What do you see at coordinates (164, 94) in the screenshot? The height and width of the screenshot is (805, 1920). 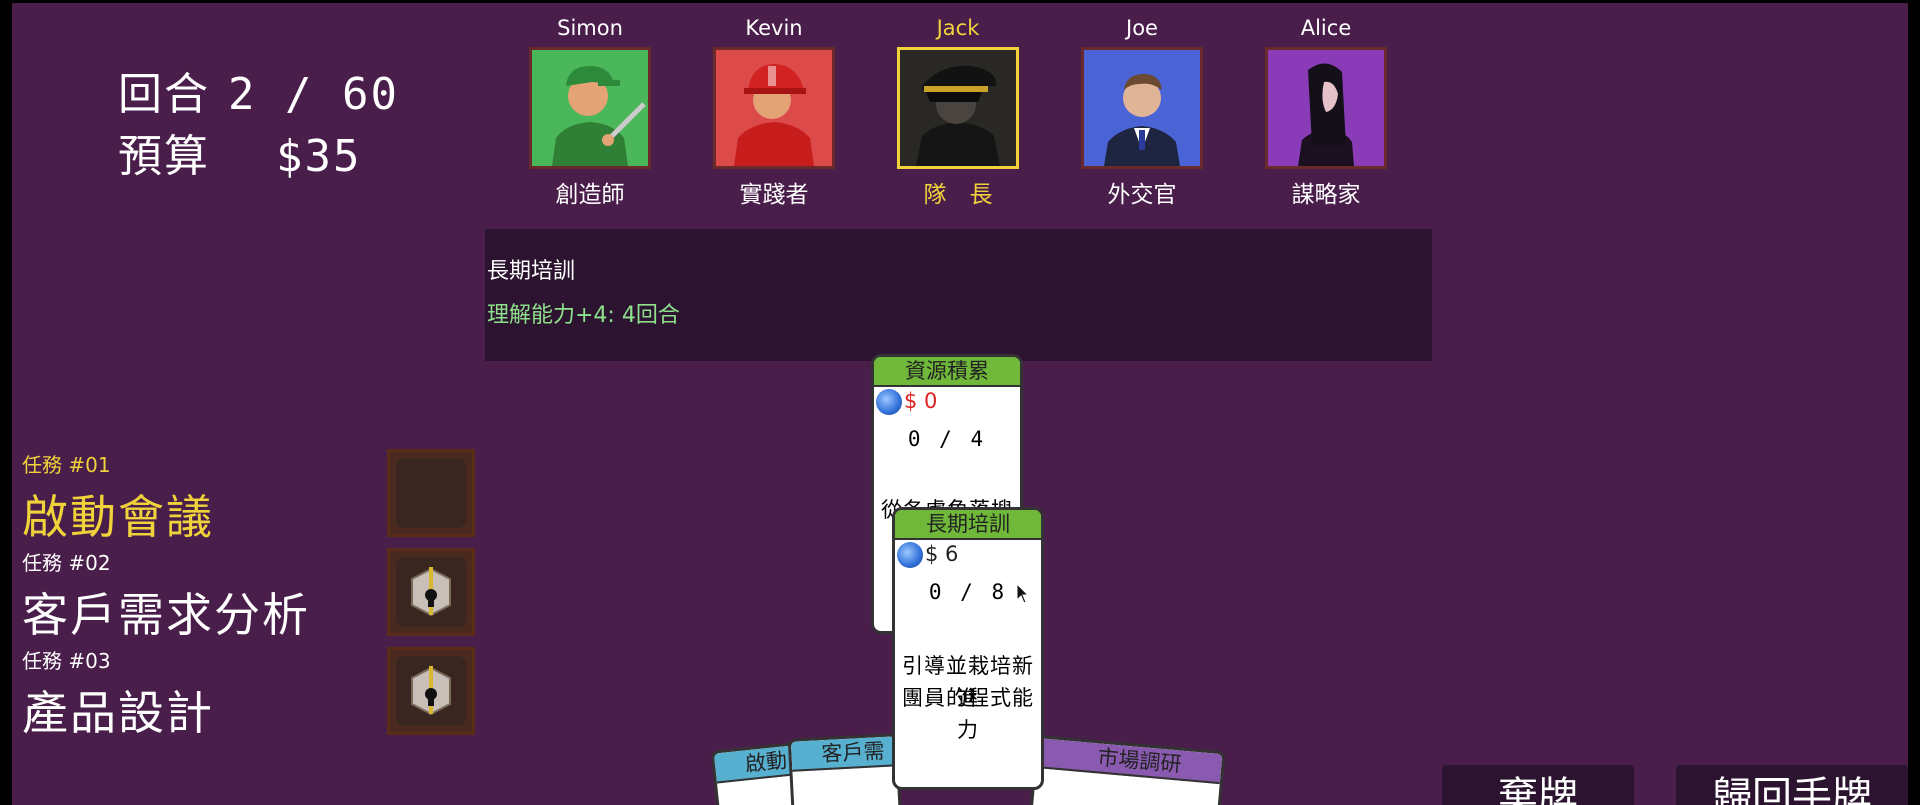 I see `round-label: 回合` at bounding box center [164, 94].